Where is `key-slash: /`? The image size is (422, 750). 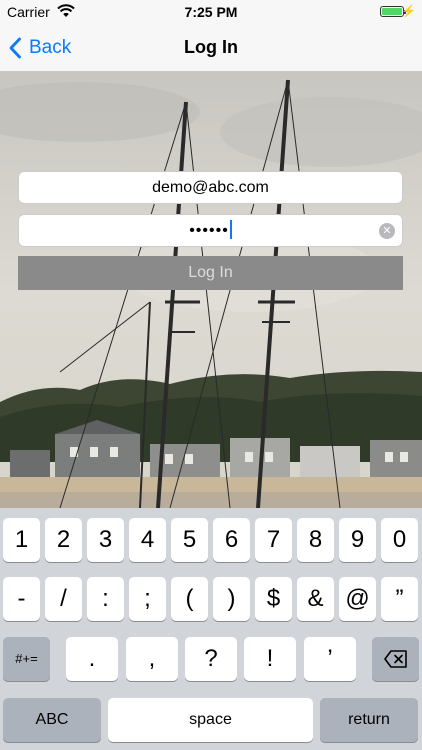 key-slash: / is located at coordinates (63, 599).